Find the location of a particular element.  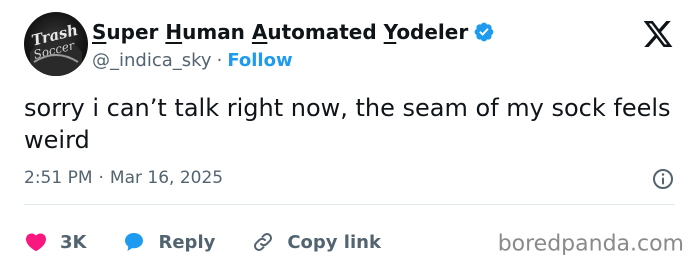

reply-label: Reply is located at coordinates (187, 242).